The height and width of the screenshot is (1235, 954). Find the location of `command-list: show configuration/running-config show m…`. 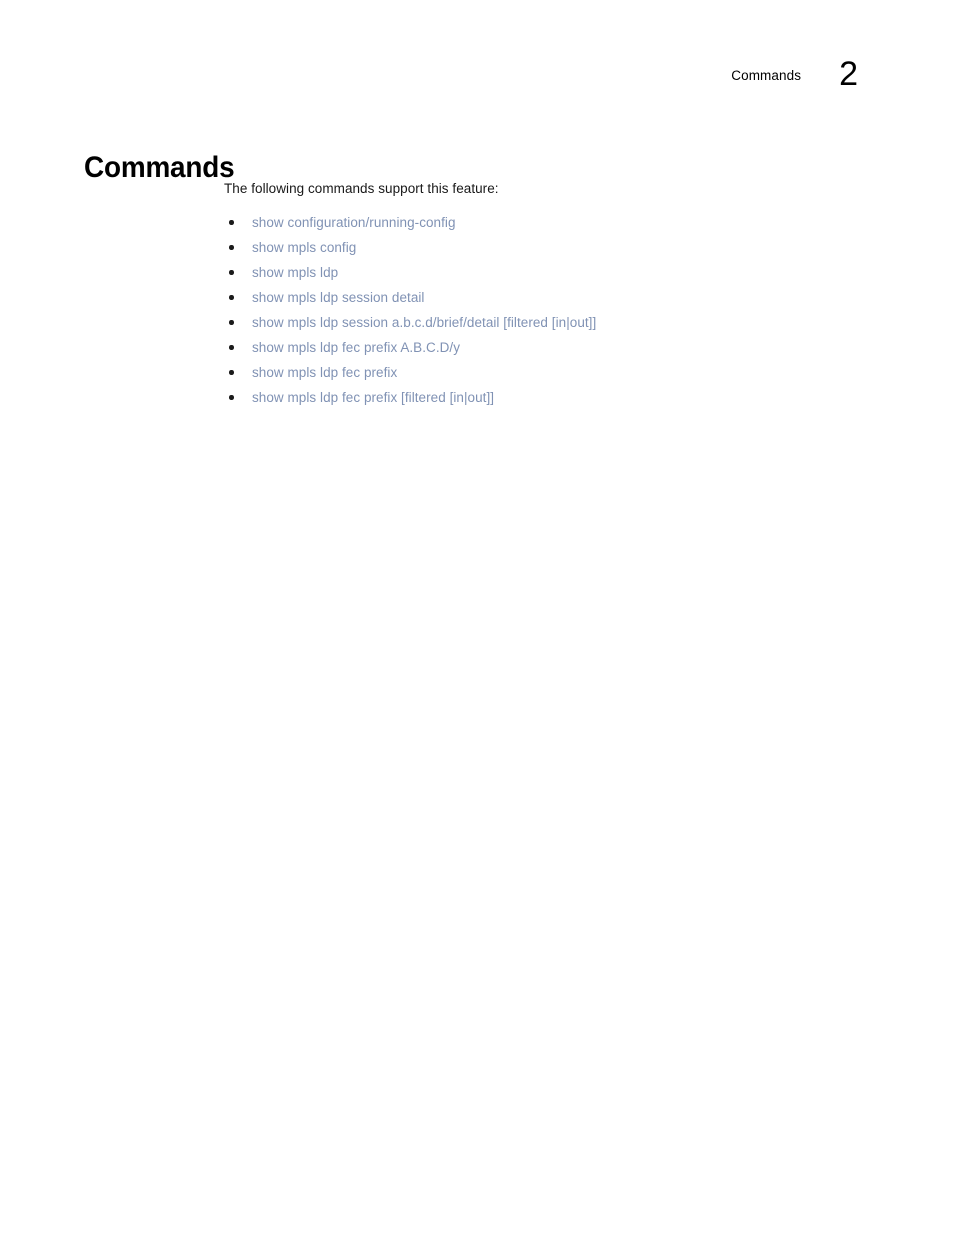

command-list: show configuration/running-config show m… is located at coordinates (554, 310).